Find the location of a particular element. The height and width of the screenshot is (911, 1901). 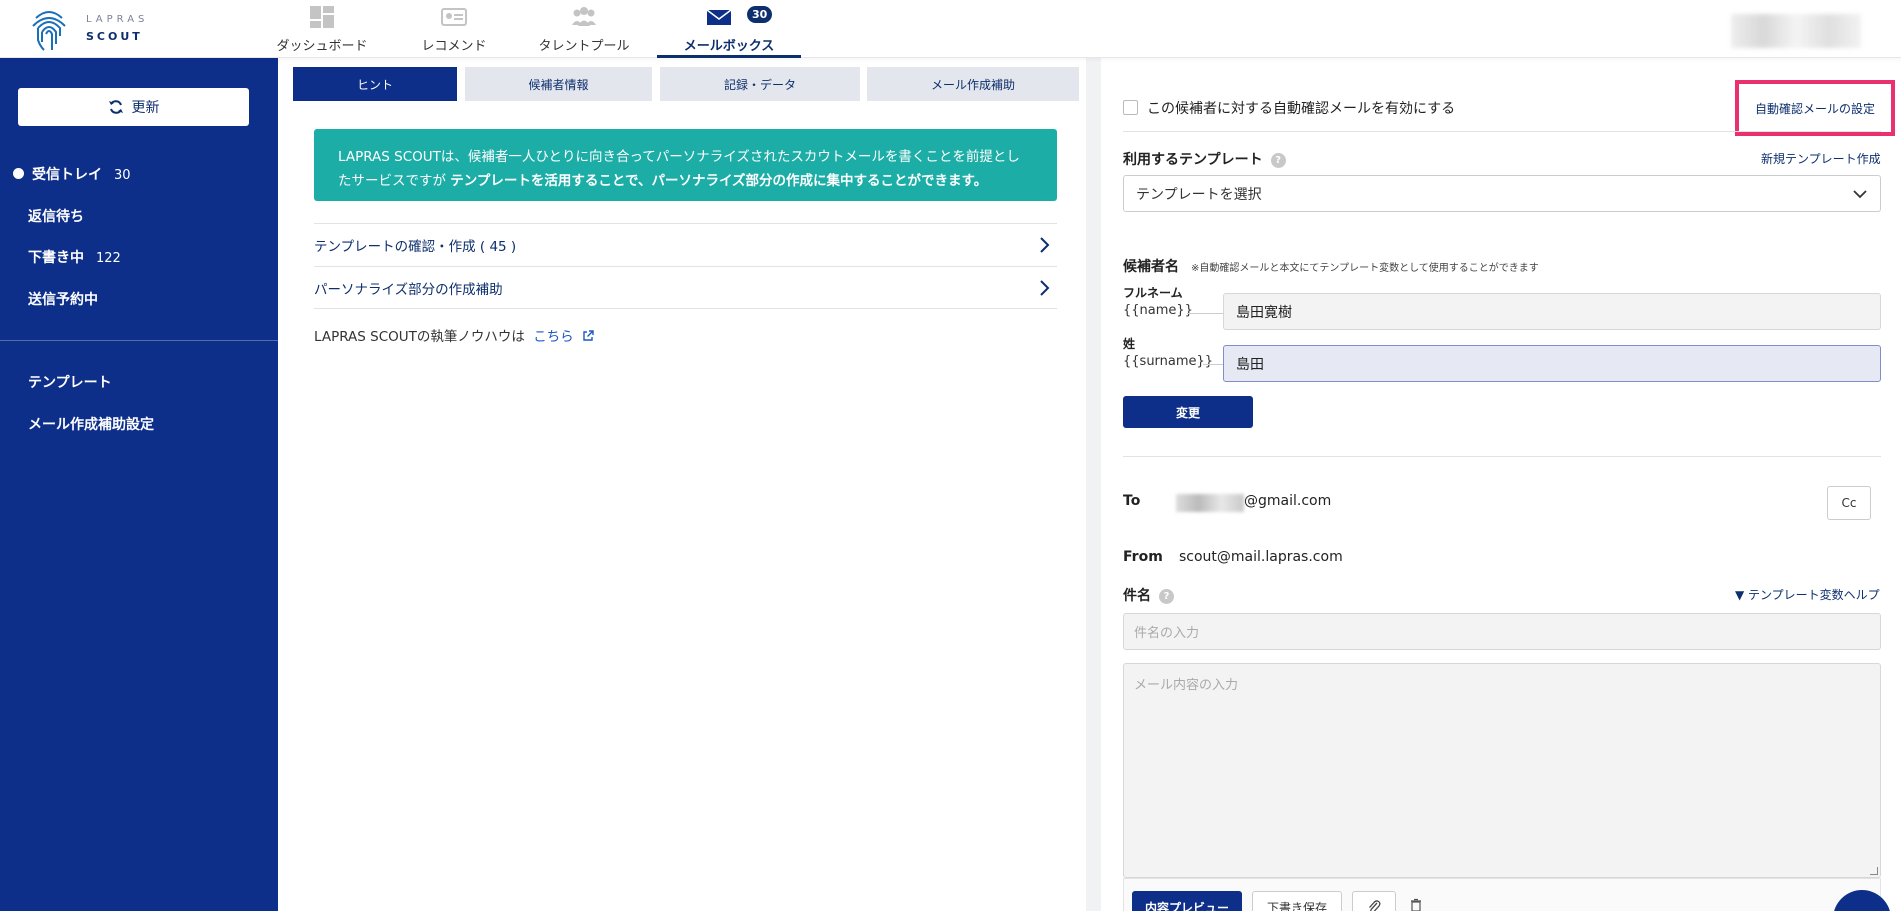

tab-candidate-info: 候補者情報 is located at coordinates (558, 84).